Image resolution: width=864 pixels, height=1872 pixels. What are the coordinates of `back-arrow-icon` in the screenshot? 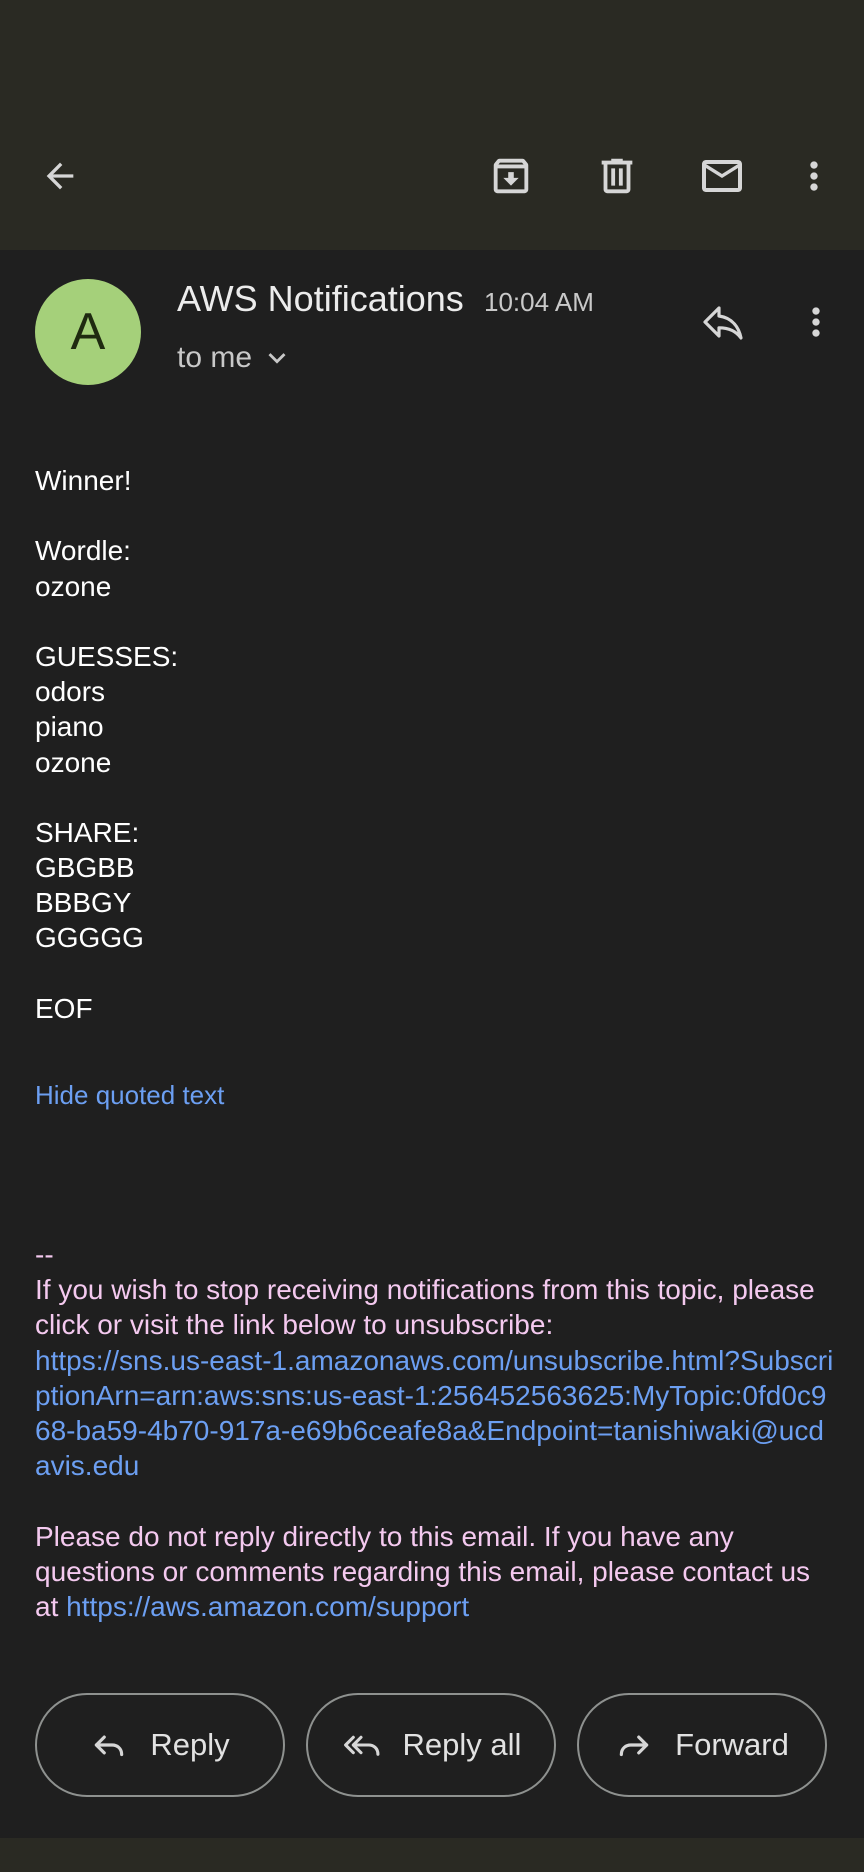 It's located at (60, 176).